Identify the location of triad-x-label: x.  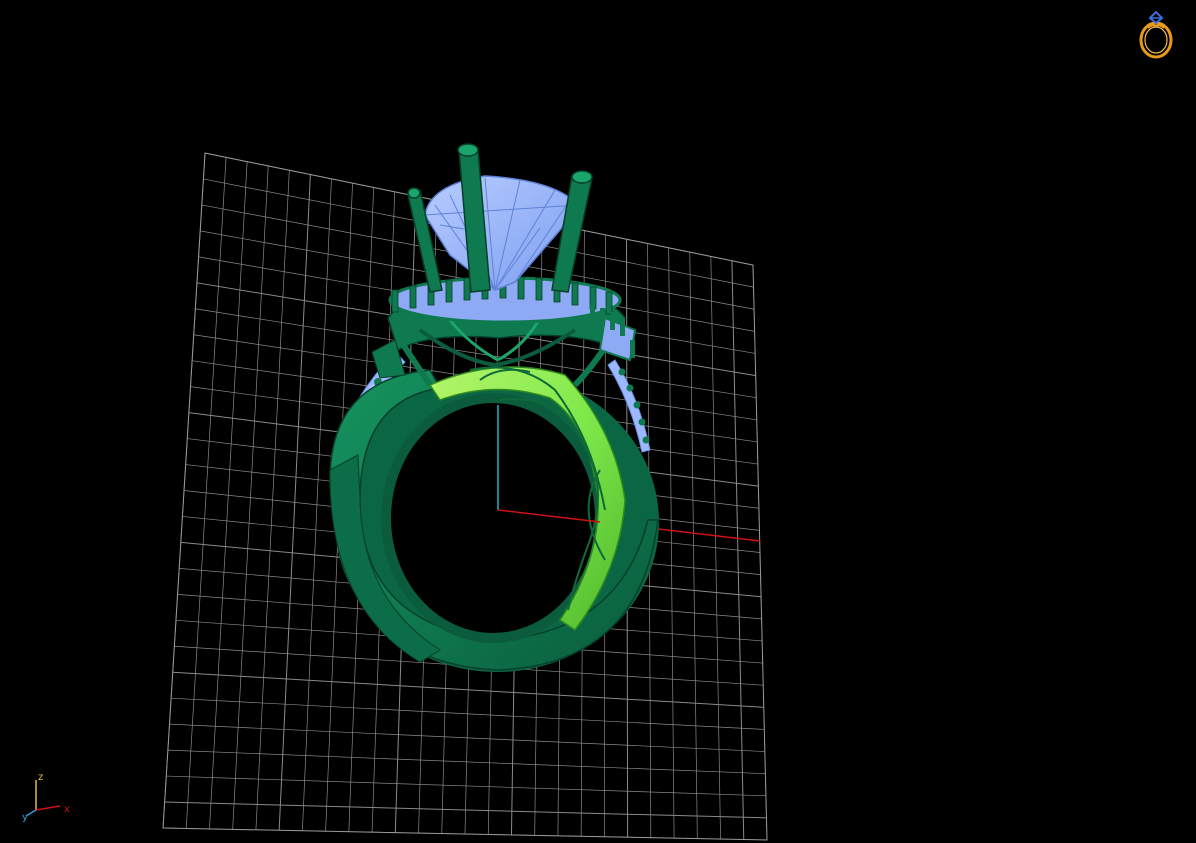
(67, 809).